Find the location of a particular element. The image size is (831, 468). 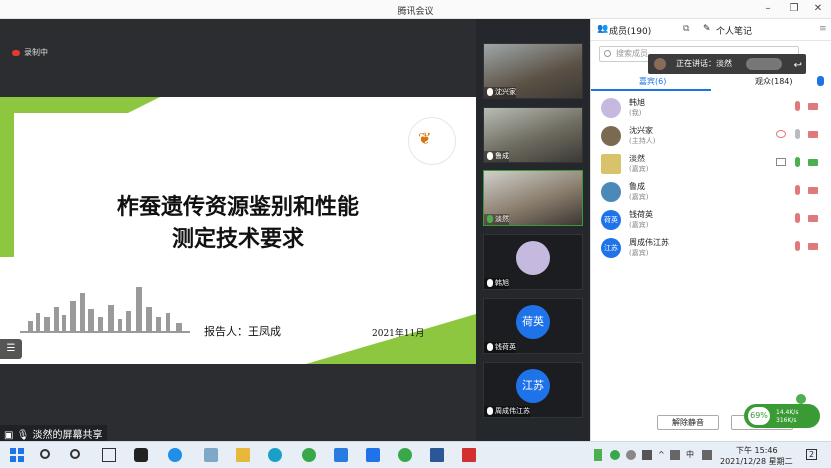

notification-count: 2 is located at coordinates (812, 454).